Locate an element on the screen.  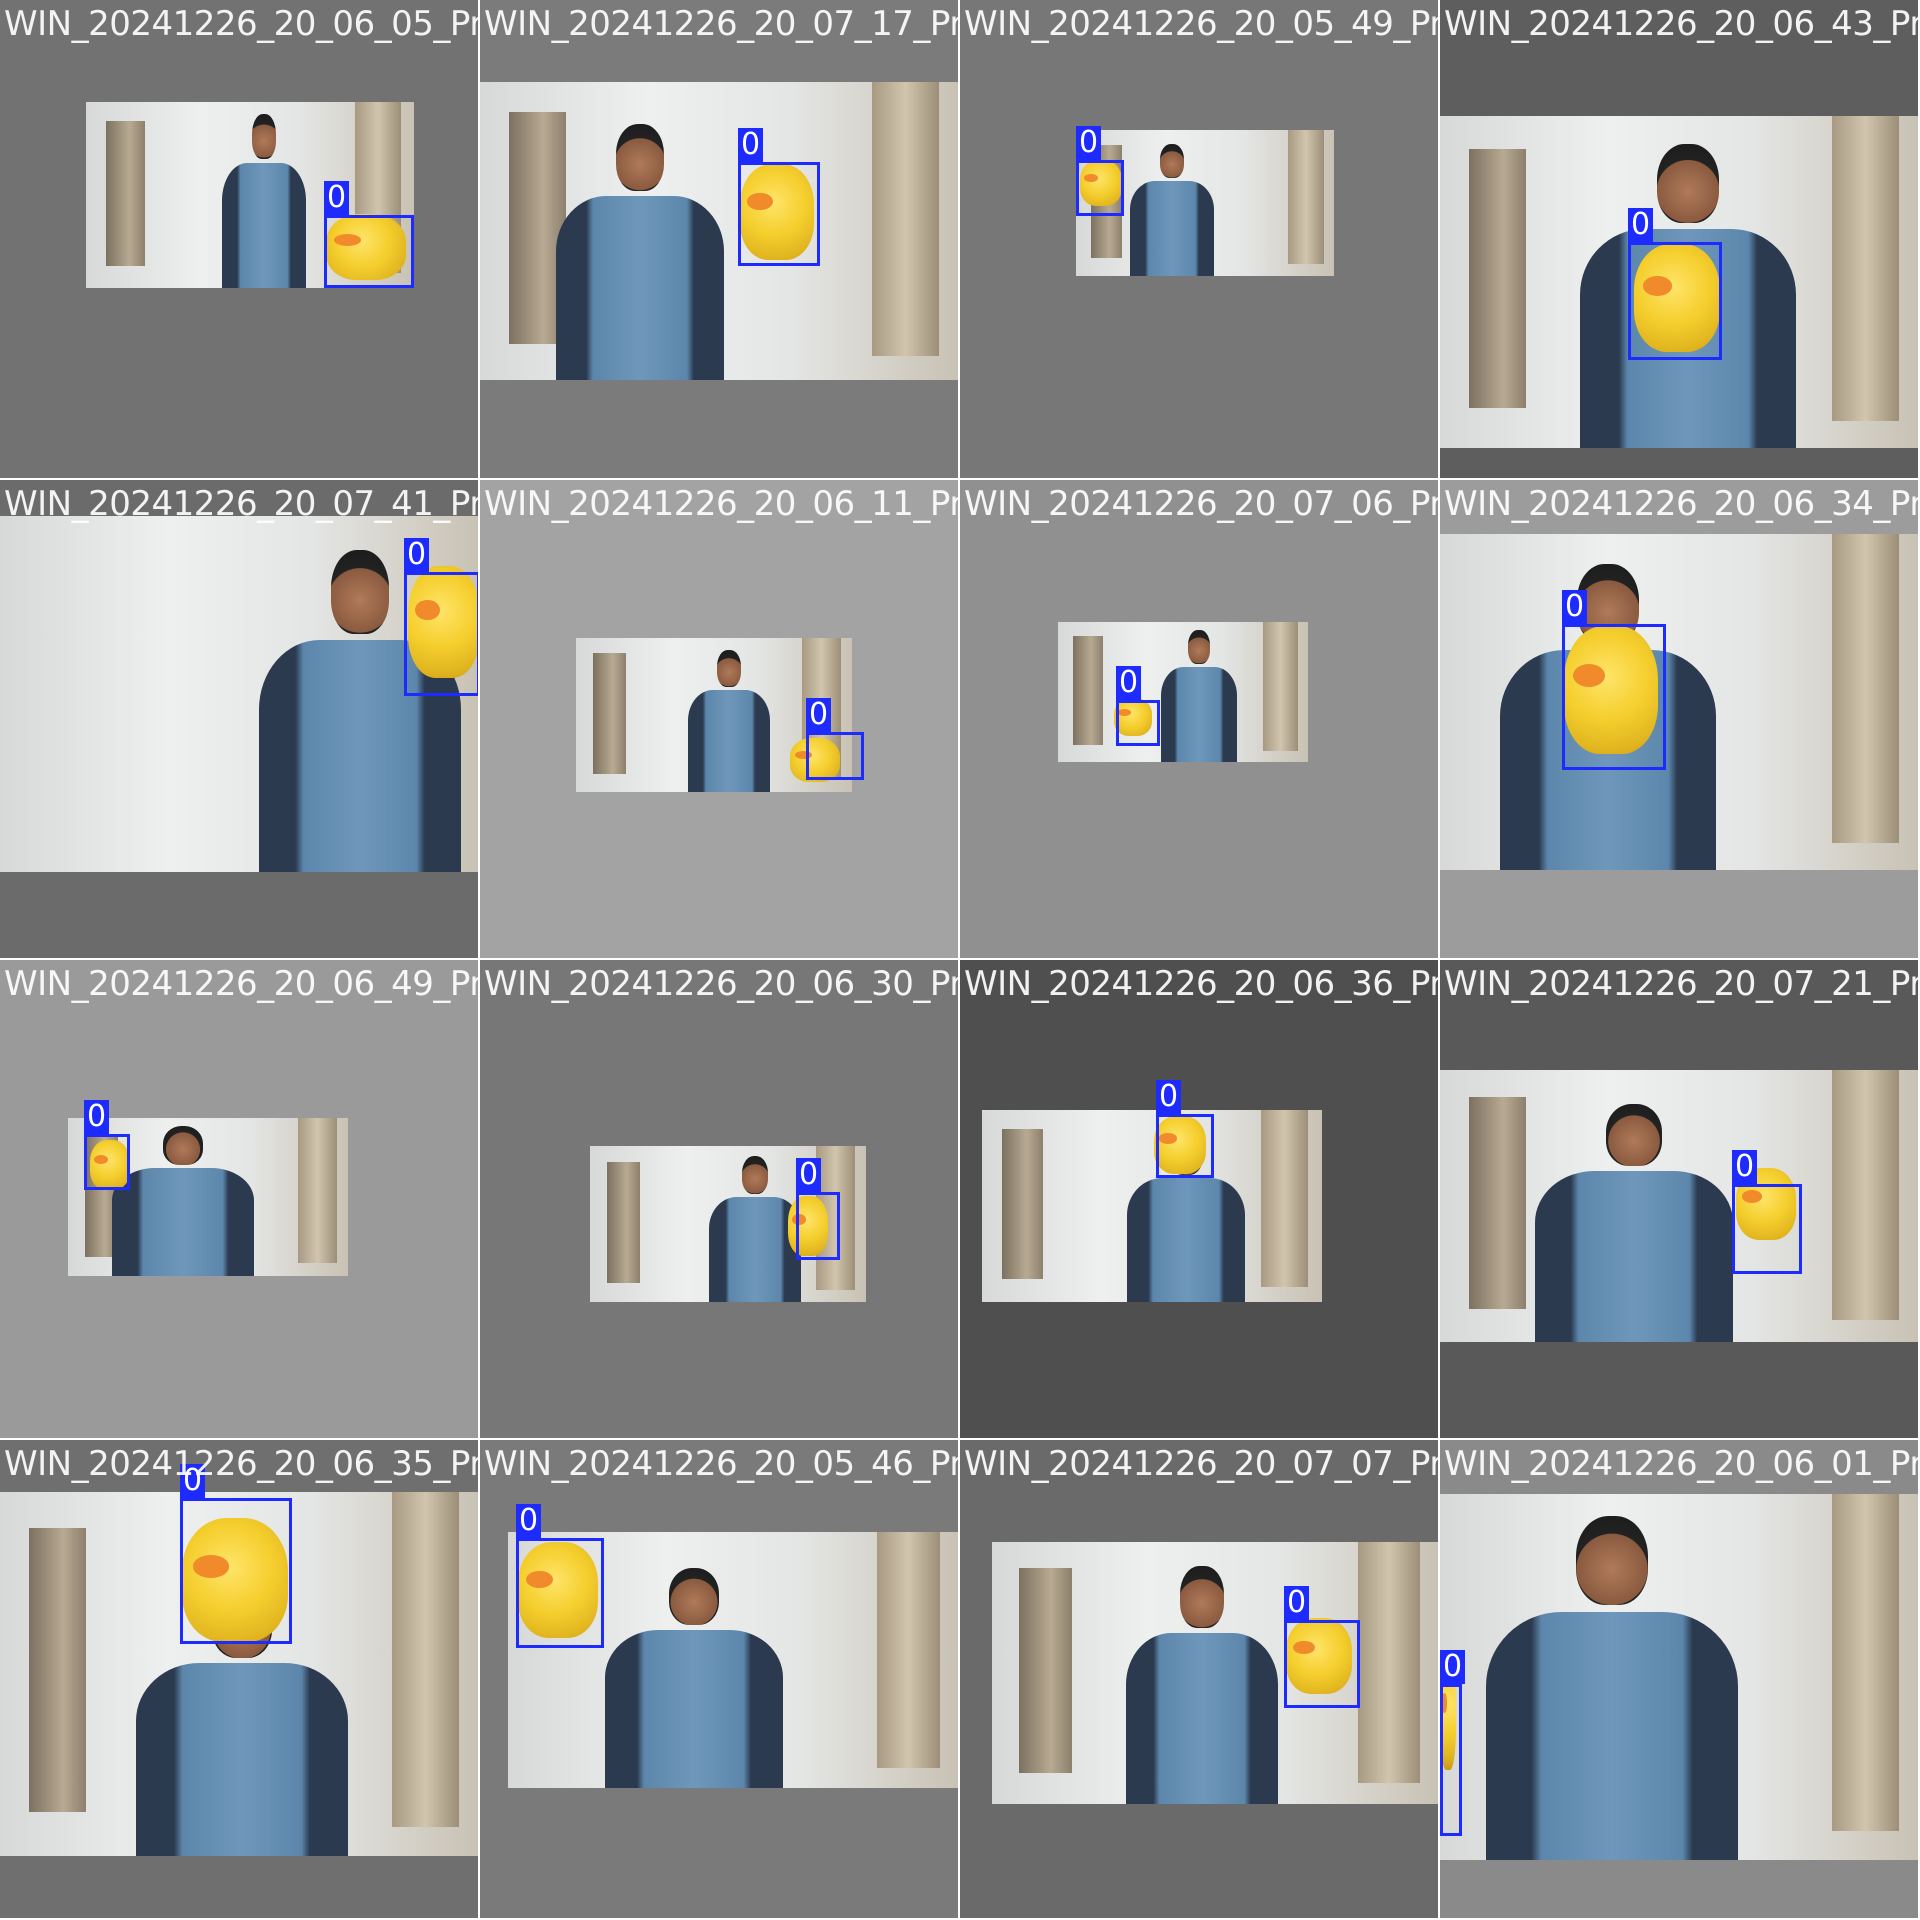
image-tile: 0 WIN_20241226_20_06_43_Pro.jpg is located at coordinates (1680, 240).